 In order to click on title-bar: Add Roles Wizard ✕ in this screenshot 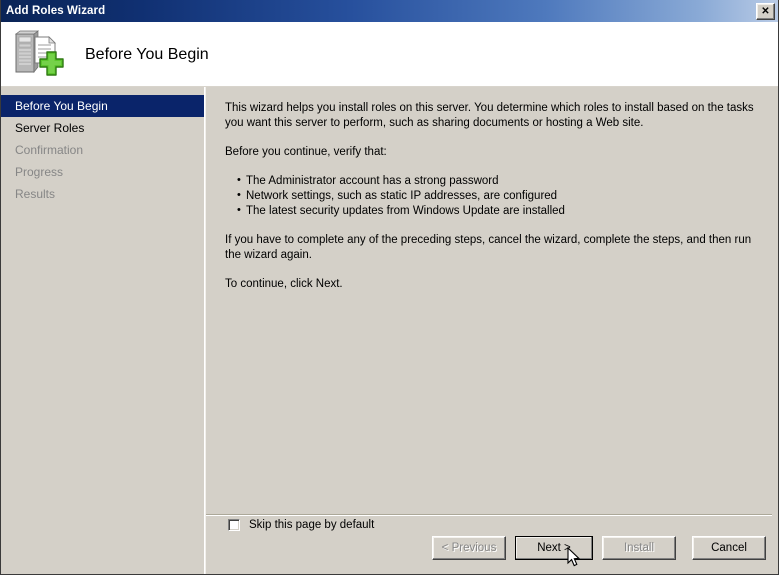, I will do `click(389, 11)`.